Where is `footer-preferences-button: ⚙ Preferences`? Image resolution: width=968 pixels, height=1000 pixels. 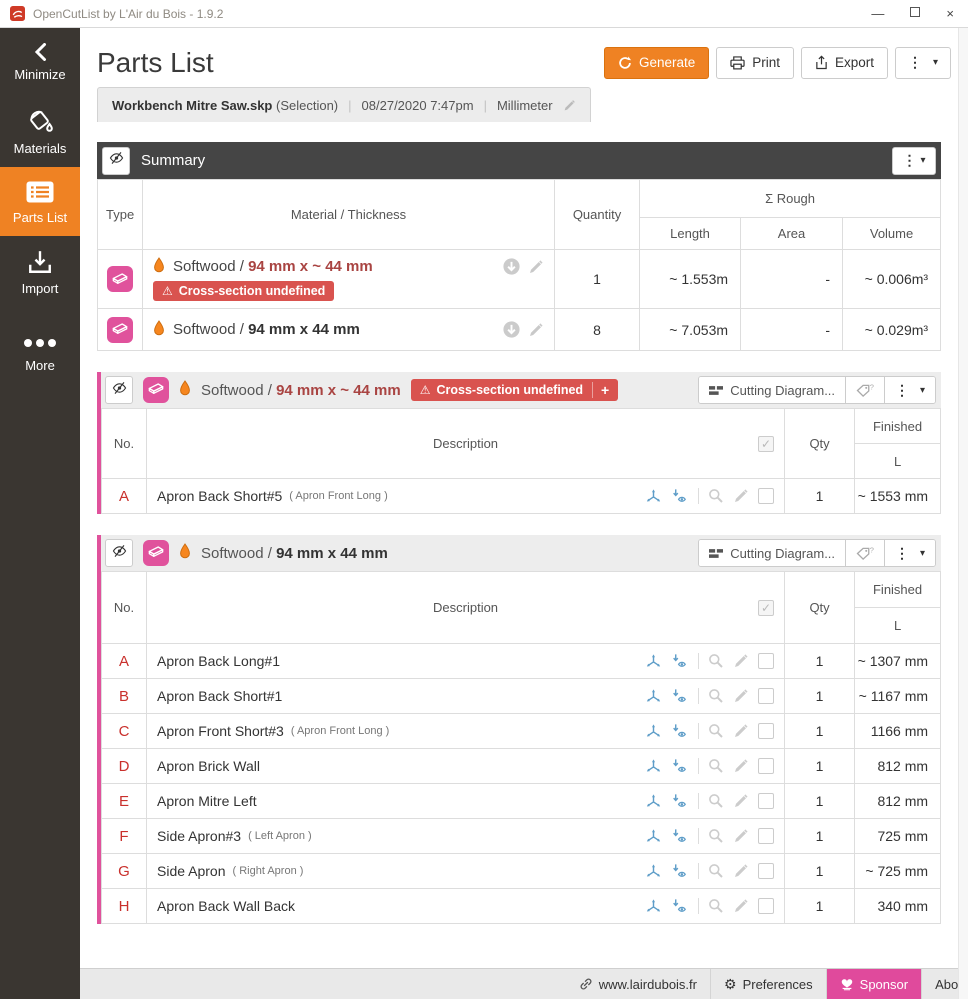
footer-preferences-button: ⚙ Preferences is located at coordinates (768, 984).